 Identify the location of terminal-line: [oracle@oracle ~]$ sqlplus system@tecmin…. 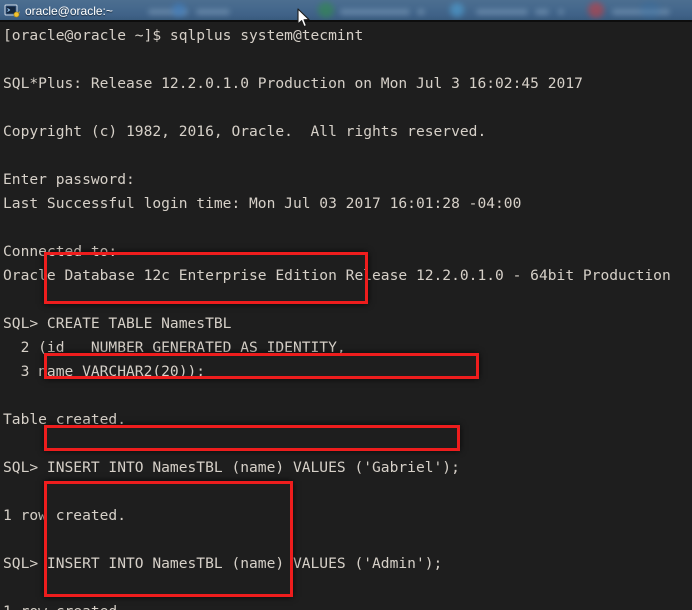
(183, 35).